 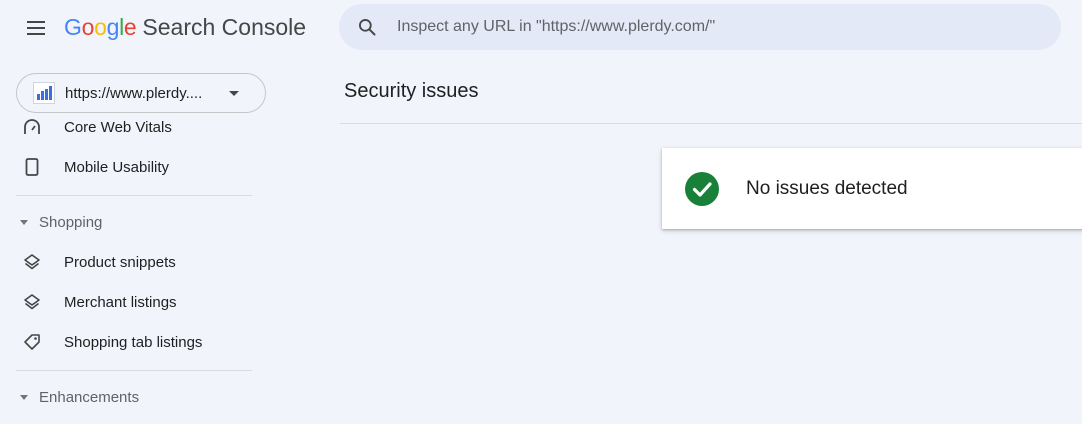 What do you see at coordinates (120, 302) in the screenshot?
I see `sidebar-item-label: Merchant listings` at bounding box center [120, 302].